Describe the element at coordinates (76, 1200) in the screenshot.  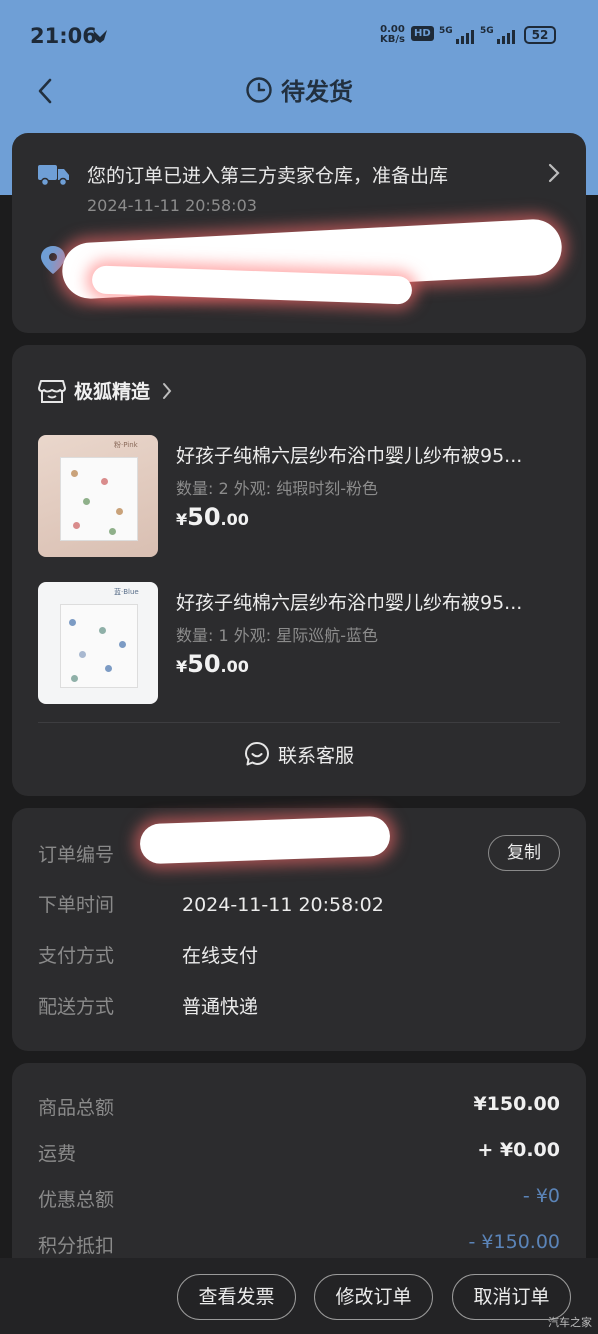
I see `discount-label: 优惠总额` at that location.